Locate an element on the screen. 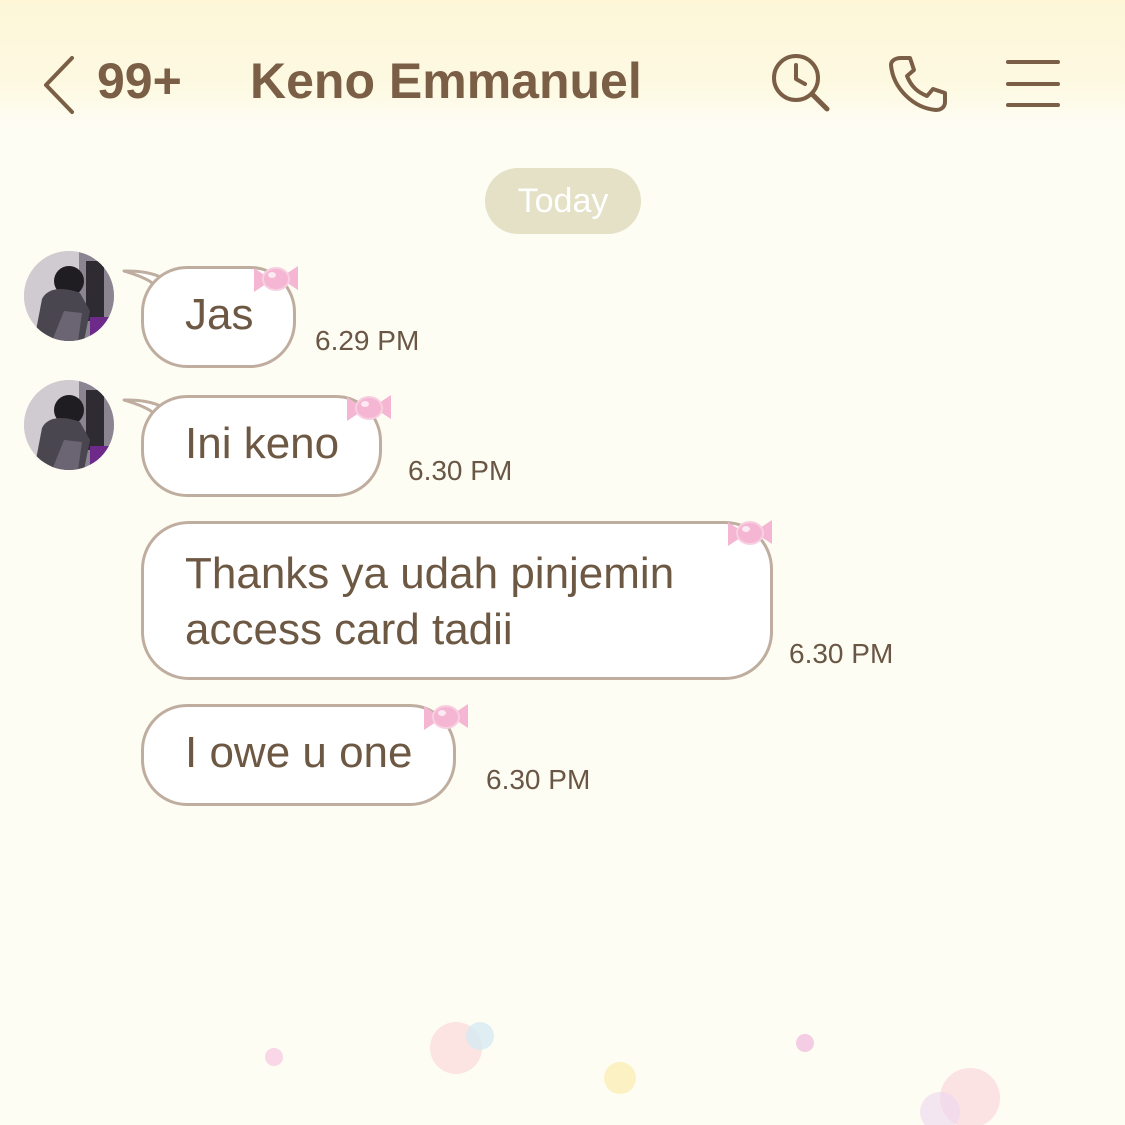  message-bubble: I owe u one is located at coordinates (298, 755).